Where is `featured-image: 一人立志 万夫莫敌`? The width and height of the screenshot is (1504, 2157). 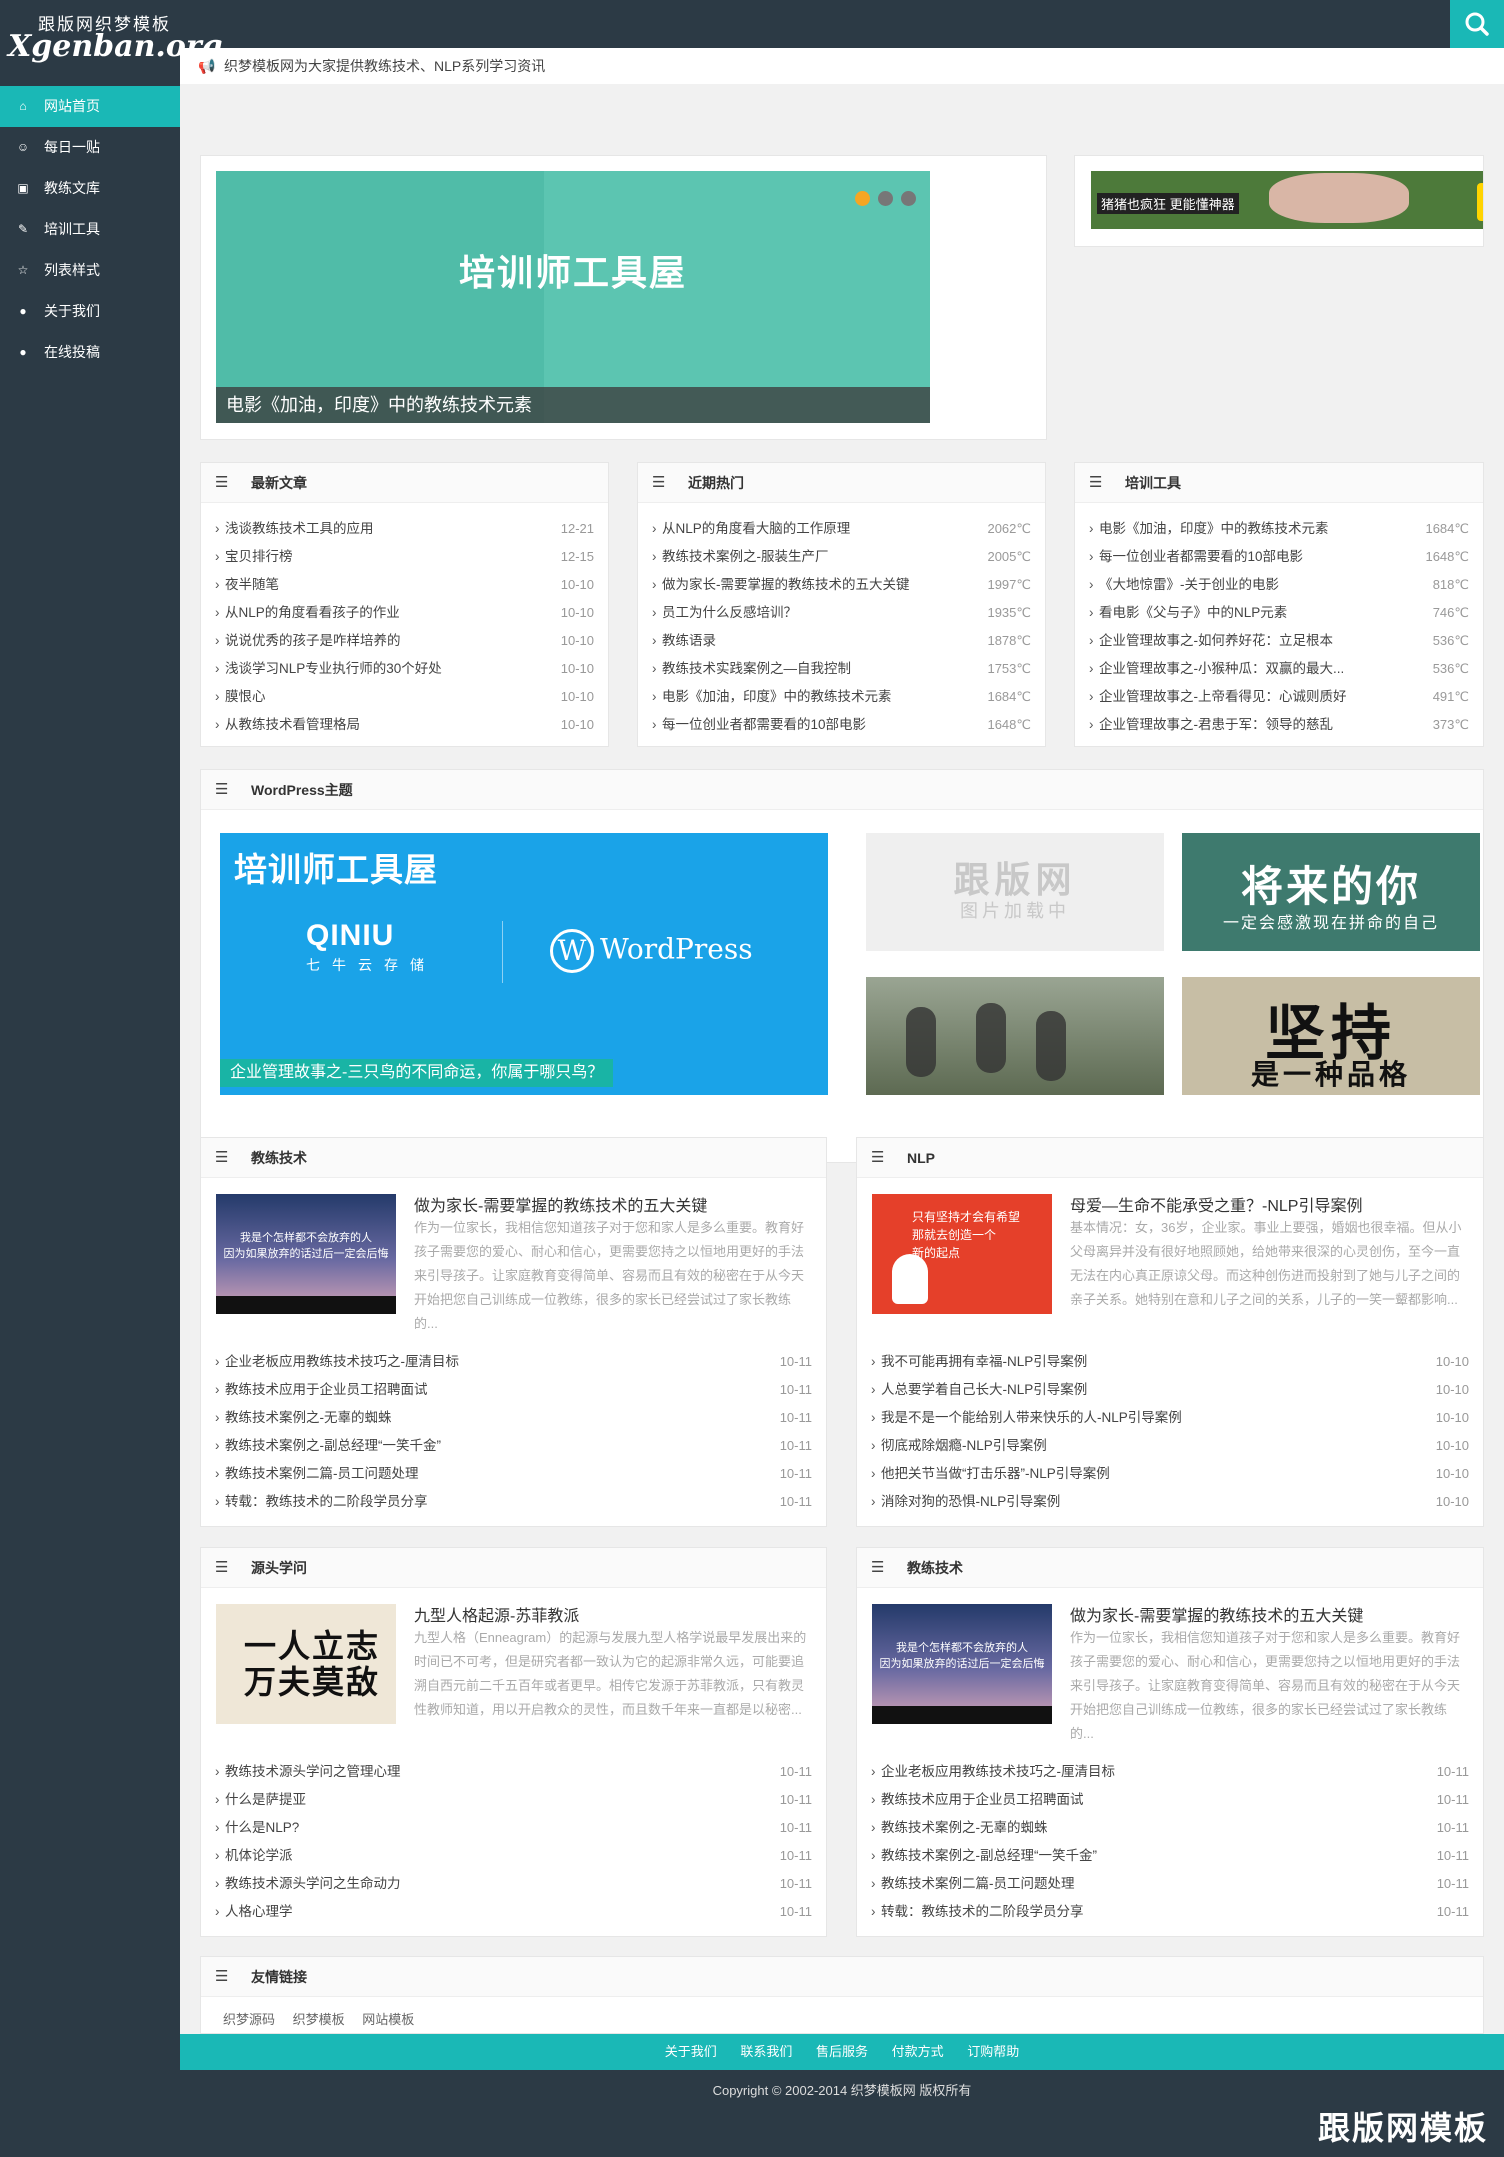 featured-image: 一人立志 万夫莫敌 is located at coordinates (306, 1664).